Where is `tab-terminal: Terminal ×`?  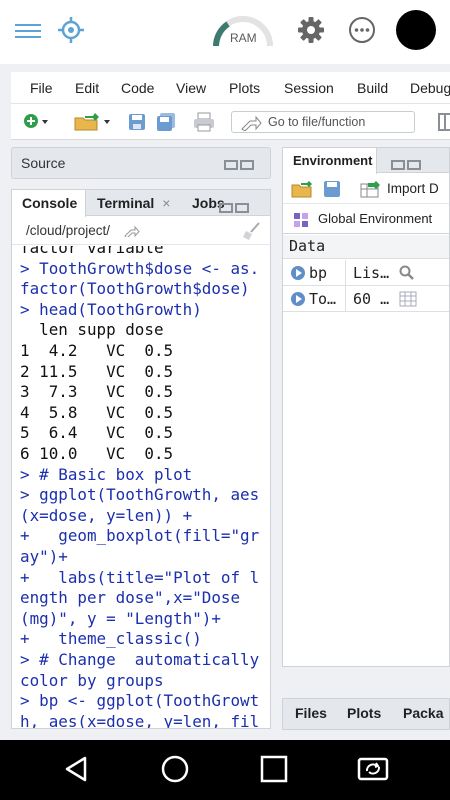 tab-terminal: Terminal × is located at coordinates (133, 203).